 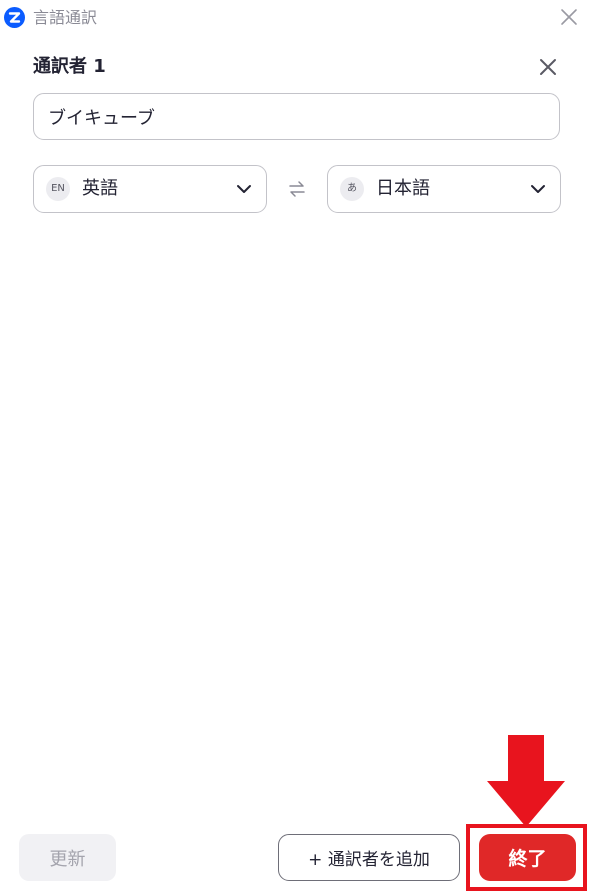 I want to click on end-button: 終了, so click(x=527, y=857).